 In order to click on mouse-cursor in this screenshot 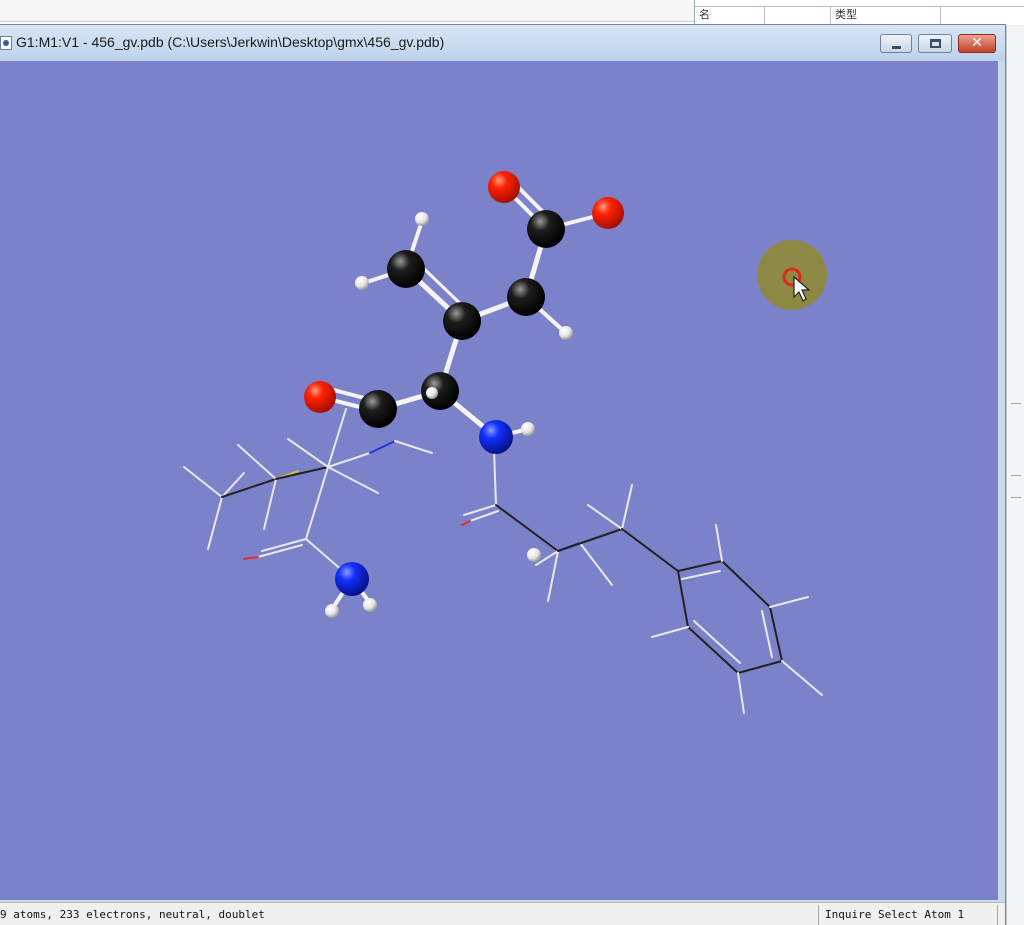, I will do `click(792, 275)`.